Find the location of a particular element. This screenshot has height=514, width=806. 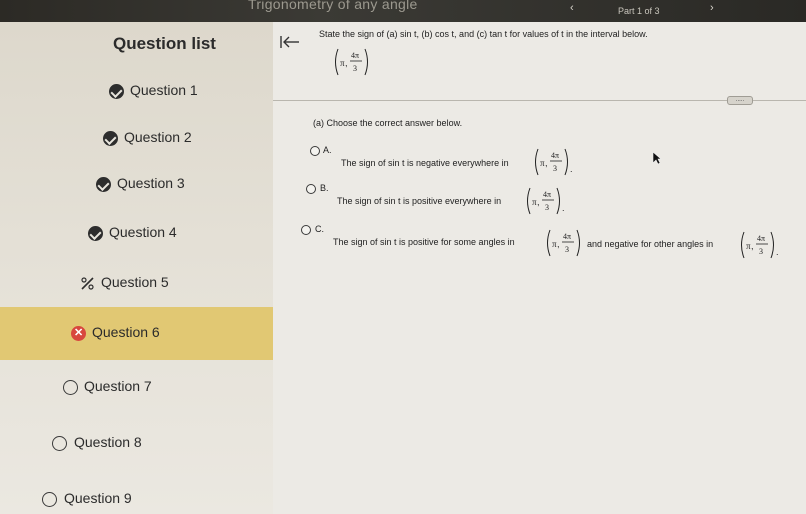

choice-a-radio is located at coordinates (315, 151).